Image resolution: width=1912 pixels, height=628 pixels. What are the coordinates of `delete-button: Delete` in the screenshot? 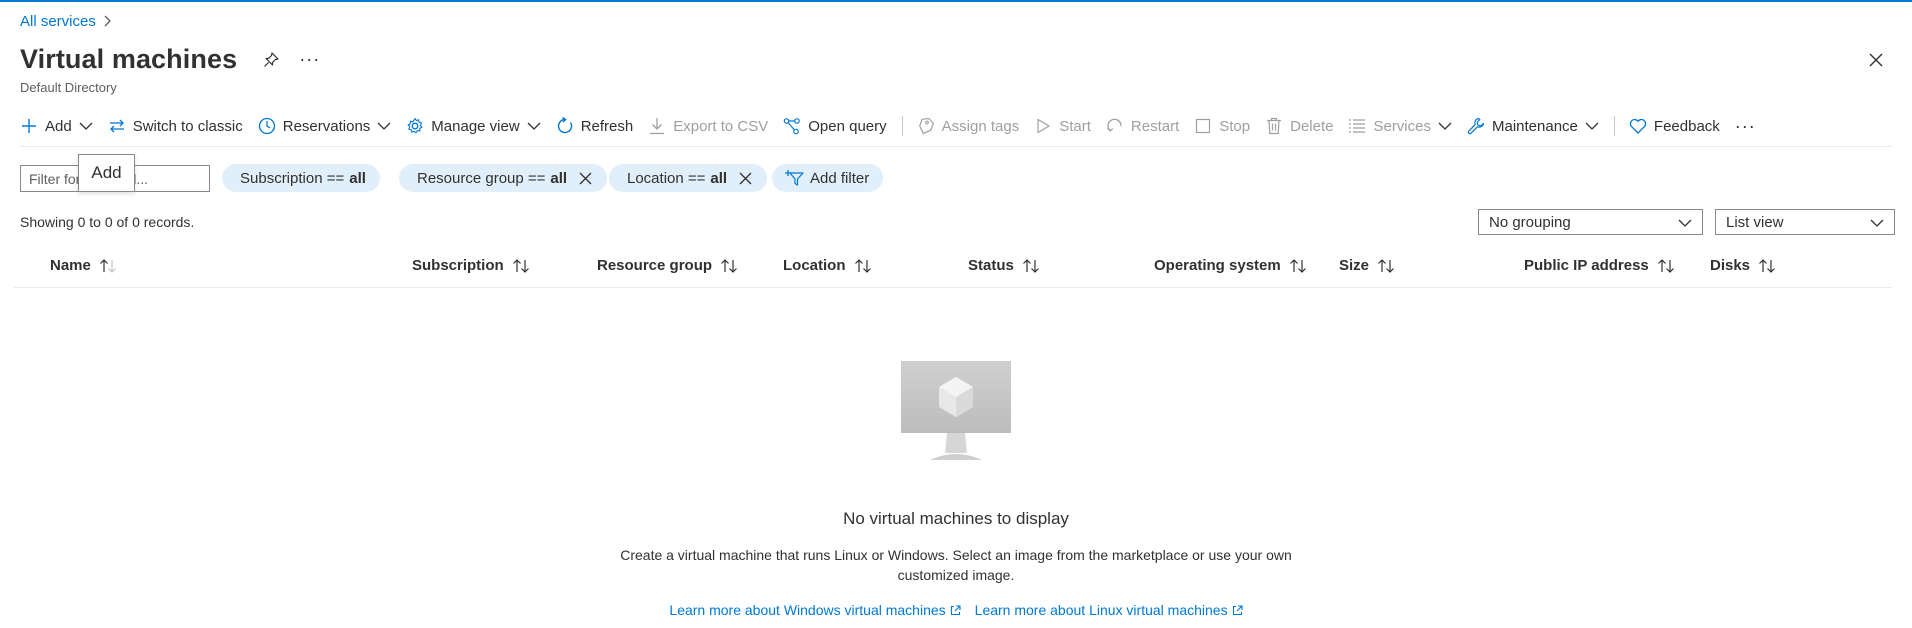 It's located at (1299, 126).